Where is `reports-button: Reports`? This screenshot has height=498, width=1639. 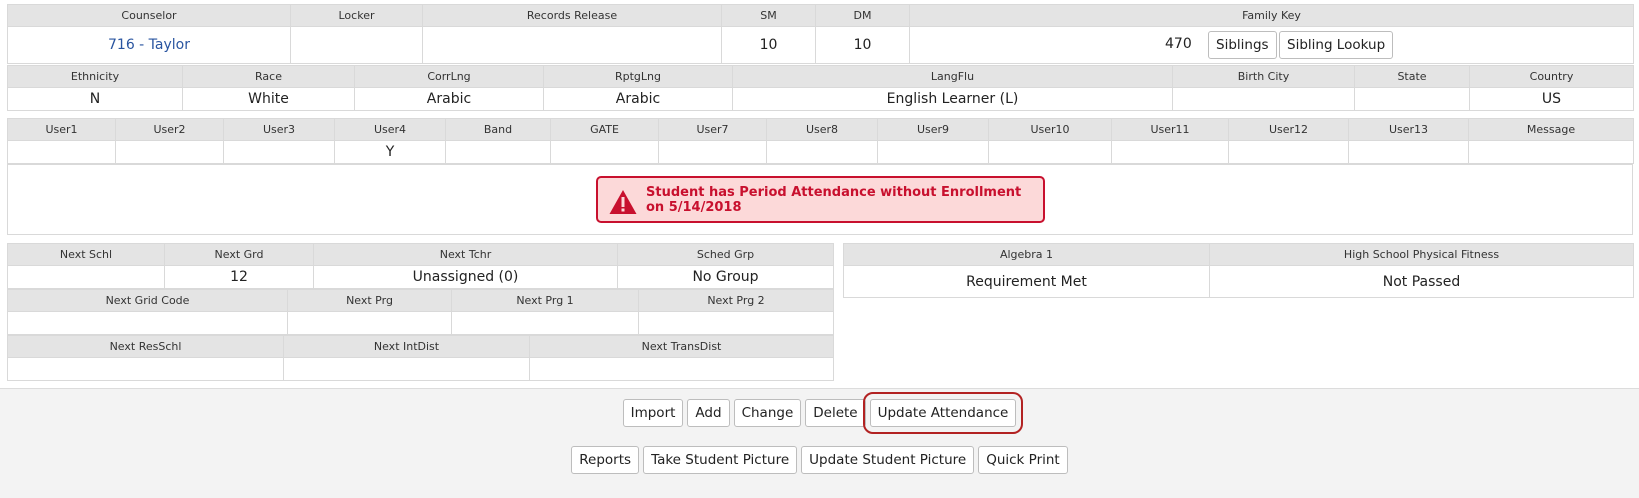
reports-button: Reports is located at coordinates (605, 460).